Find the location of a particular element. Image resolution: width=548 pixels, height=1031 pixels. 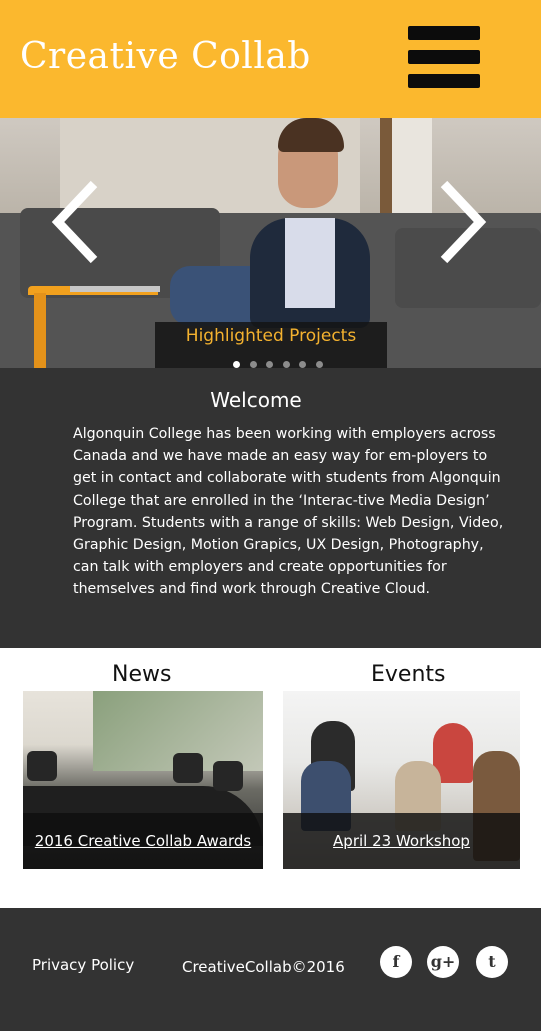

news-caption: 2016 Creative Collab Awards is located at coordinates (143, 841).